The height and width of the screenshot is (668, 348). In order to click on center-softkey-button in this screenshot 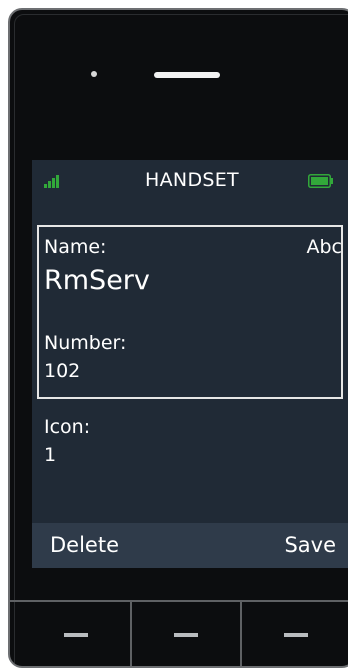, I will do `click(186, 634)`.